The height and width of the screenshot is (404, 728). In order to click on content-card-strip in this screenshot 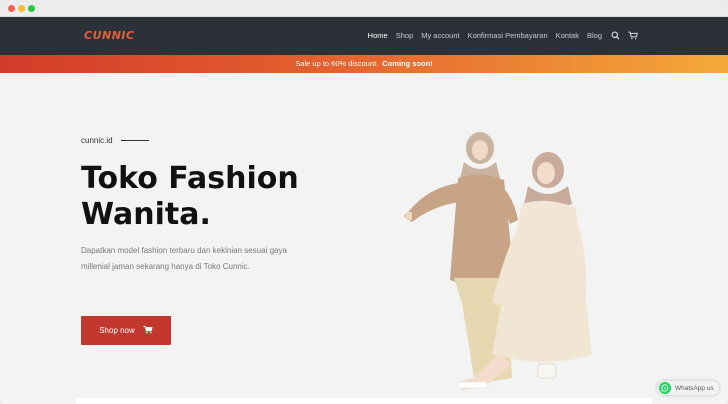, I will do `click(364, 401)`.